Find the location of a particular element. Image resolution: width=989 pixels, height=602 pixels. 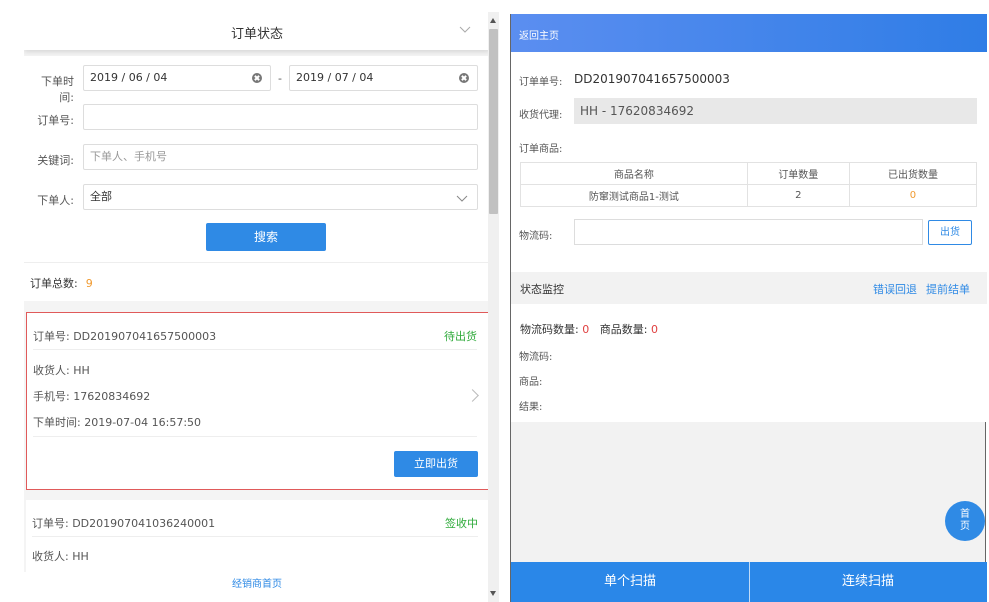

date-end-input: 2019 / 07 / 04 is located at coordinates (383, 78).